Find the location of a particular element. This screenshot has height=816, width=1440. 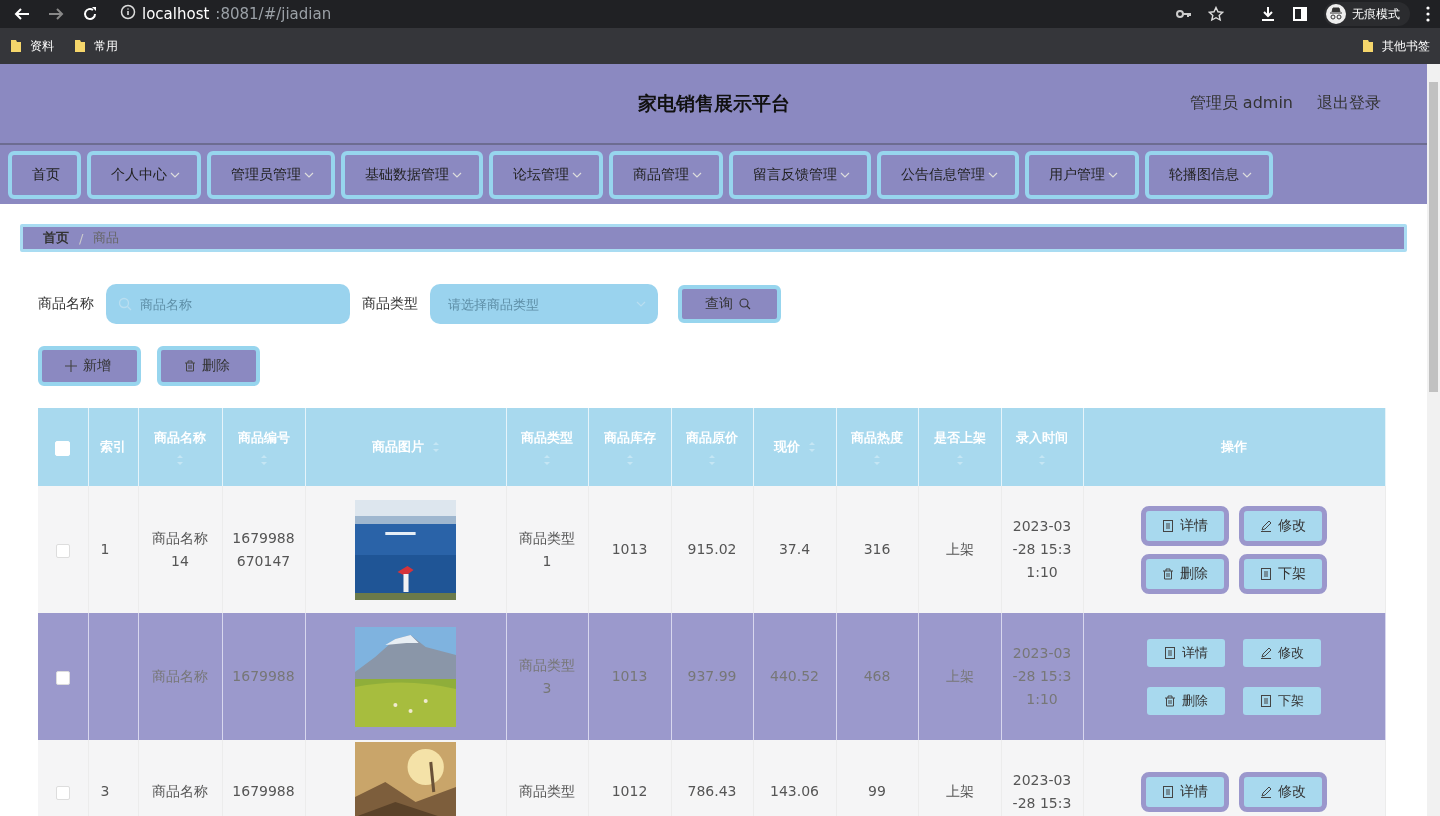

nav-menu-item: 首页 is located at coordinates (44, 174).